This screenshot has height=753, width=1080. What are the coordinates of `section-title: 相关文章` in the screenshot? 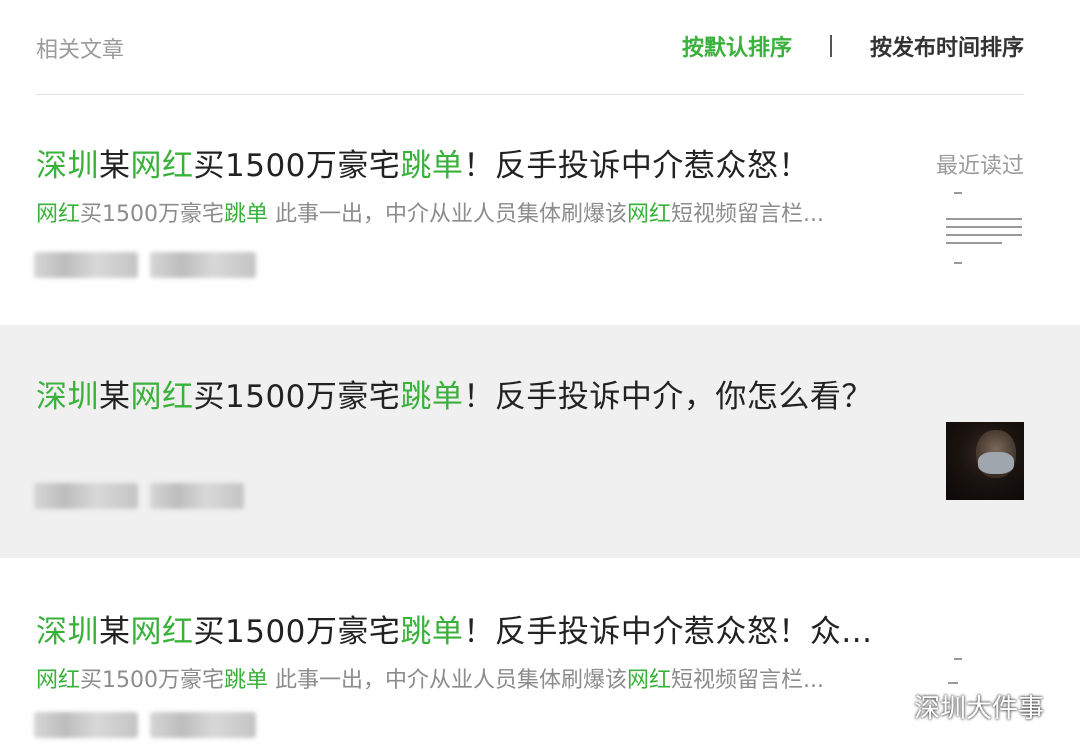 It's located at (80, 50).